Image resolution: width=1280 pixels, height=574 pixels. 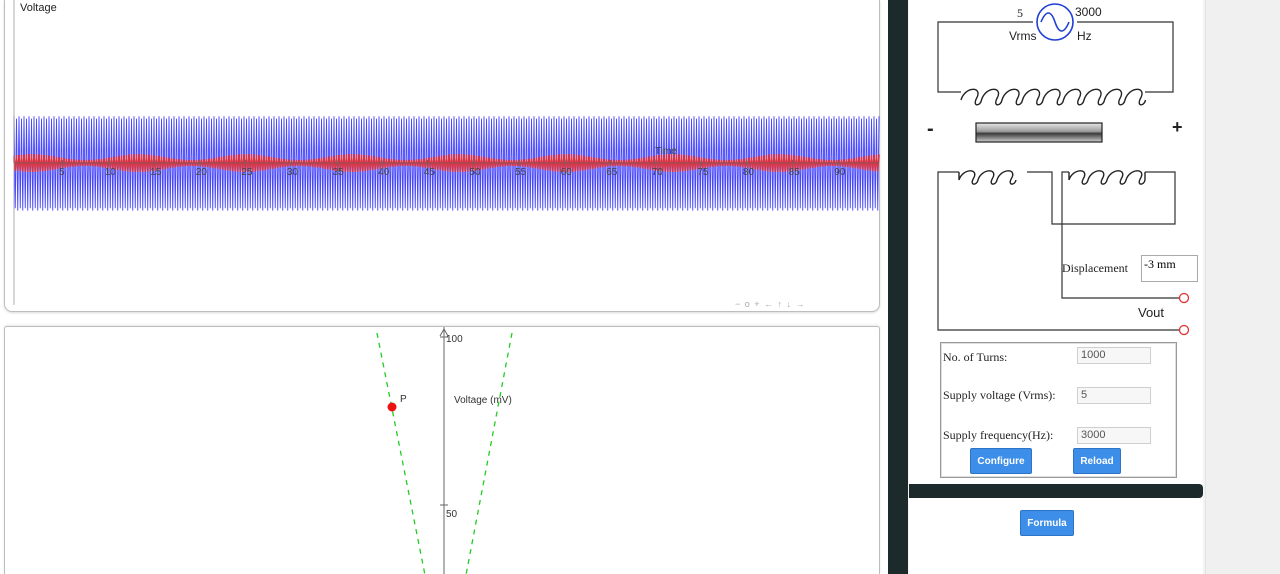 I want to click on supply-voltage-unit: Vrms, so click(x=1023, y=36).